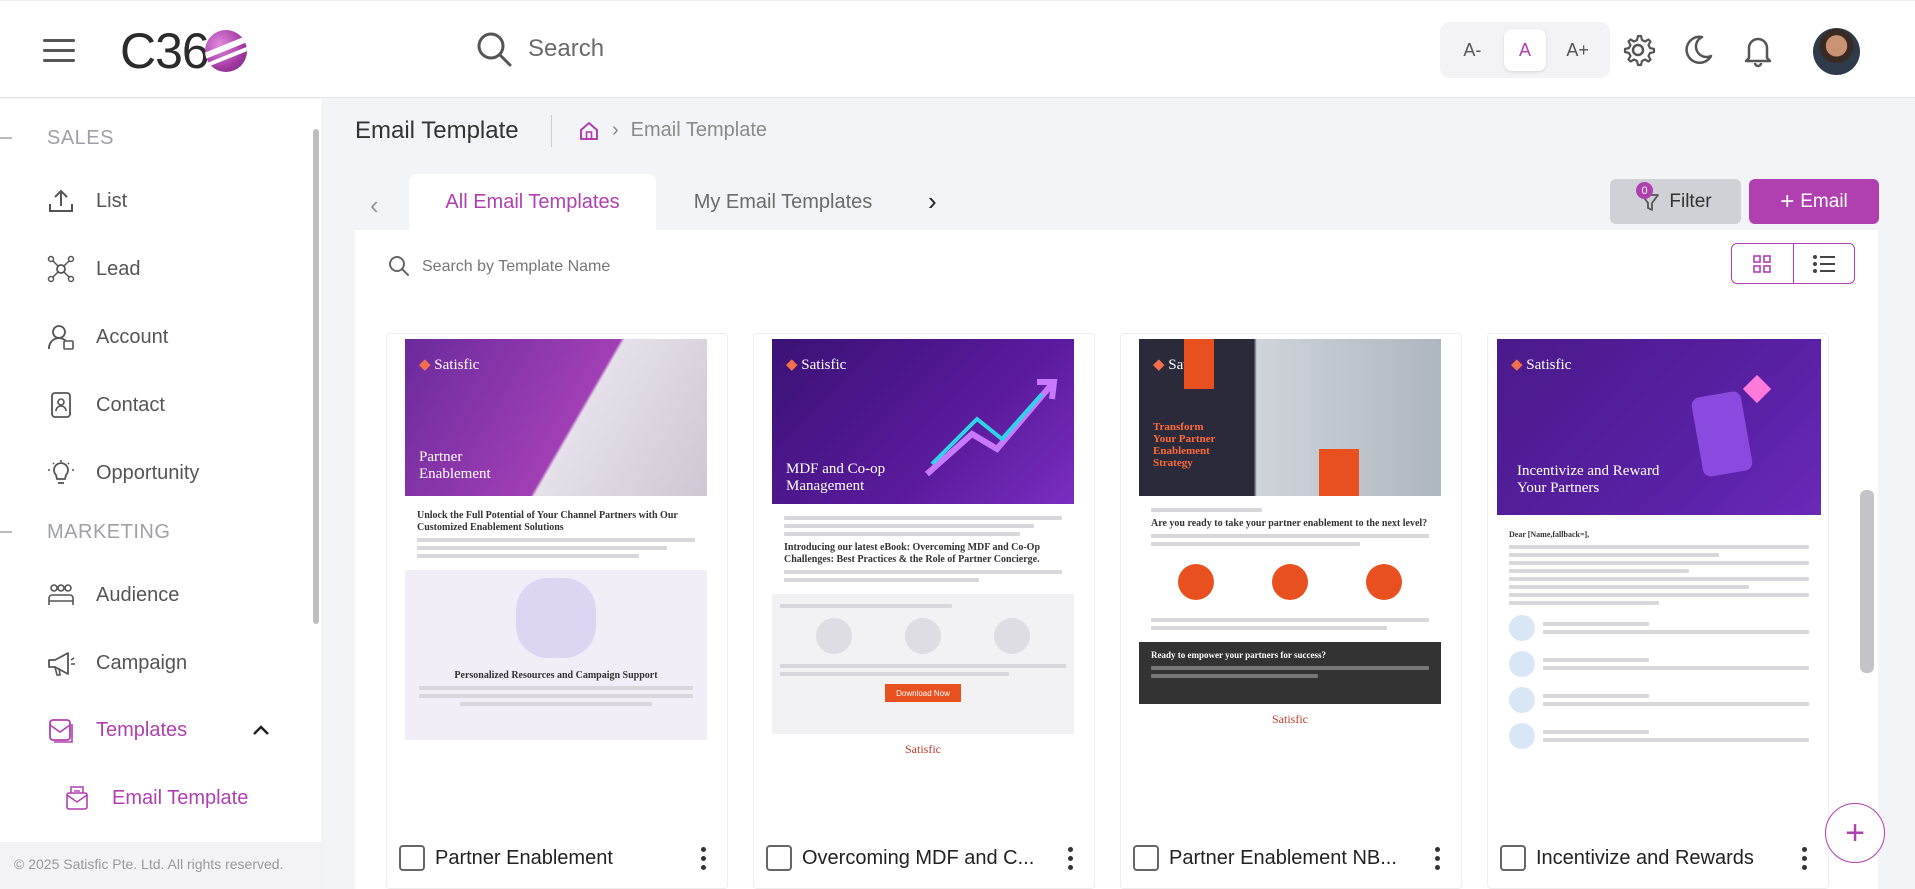 The image size is (1915, 889). What do you see at coordinates (61, 594) in the screenshot?
I see `audience-group-icon` at bounding box center [61, 594].